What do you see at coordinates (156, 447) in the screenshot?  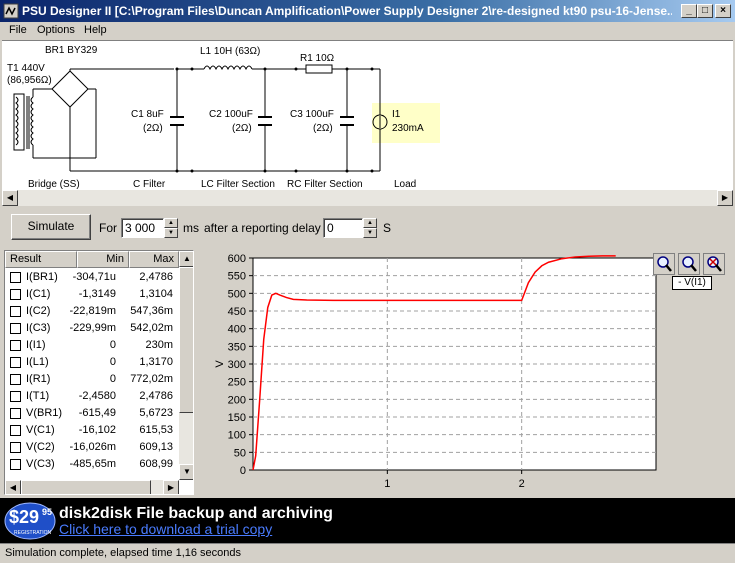 I see `row-max: 609,13` at bounding box center [156, 447].